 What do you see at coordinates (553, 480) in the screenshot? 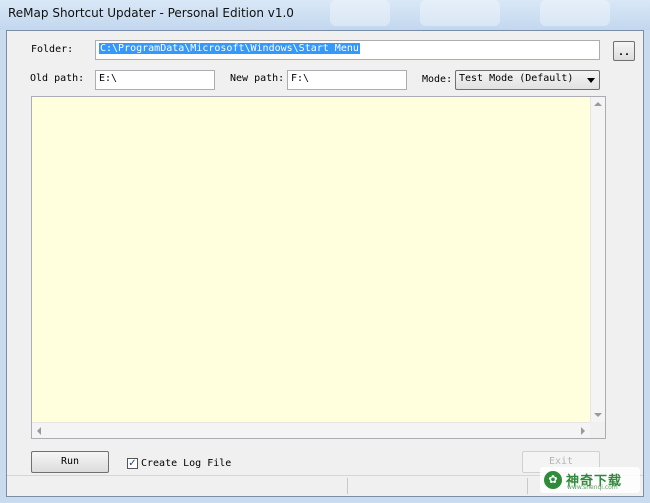
I see `download-logo-icon: ✿` at bounding box center [553, 480].